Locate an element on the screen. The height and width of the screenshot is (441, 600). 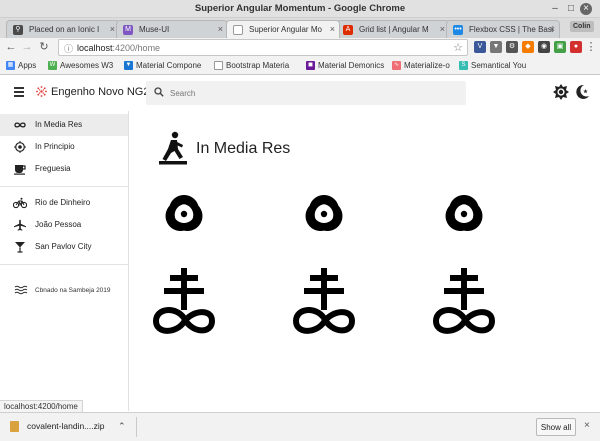
app-toolbar: Engenho Novo NG2 is located at coordinates (300, 93).